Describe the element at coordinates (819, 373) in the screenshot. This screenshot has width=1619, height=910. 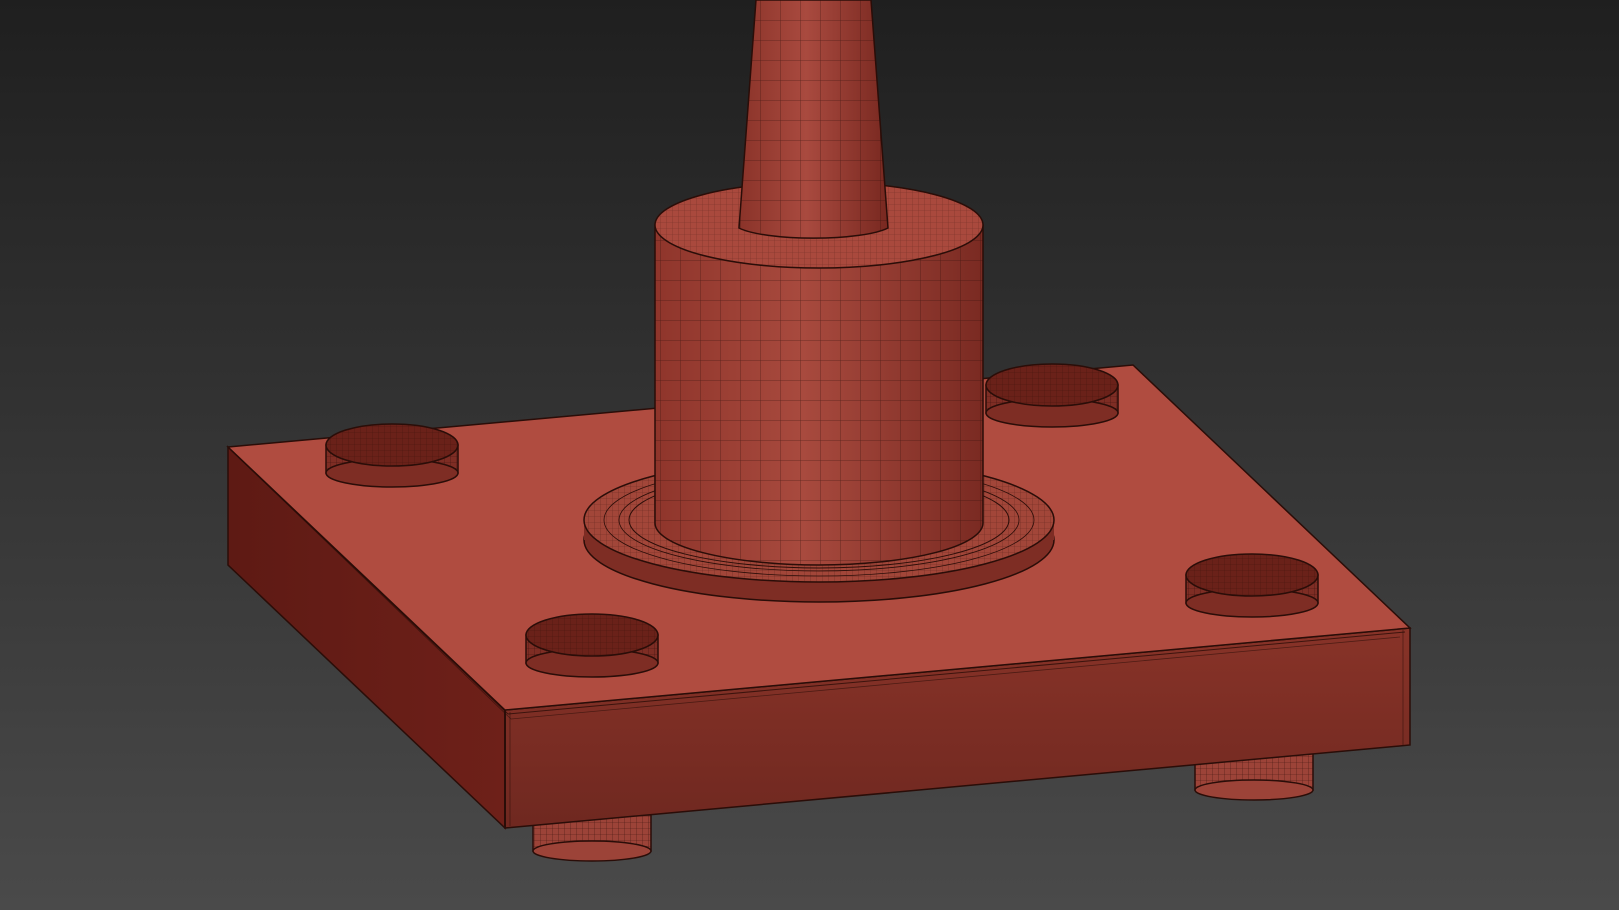
I see `column` at that location.